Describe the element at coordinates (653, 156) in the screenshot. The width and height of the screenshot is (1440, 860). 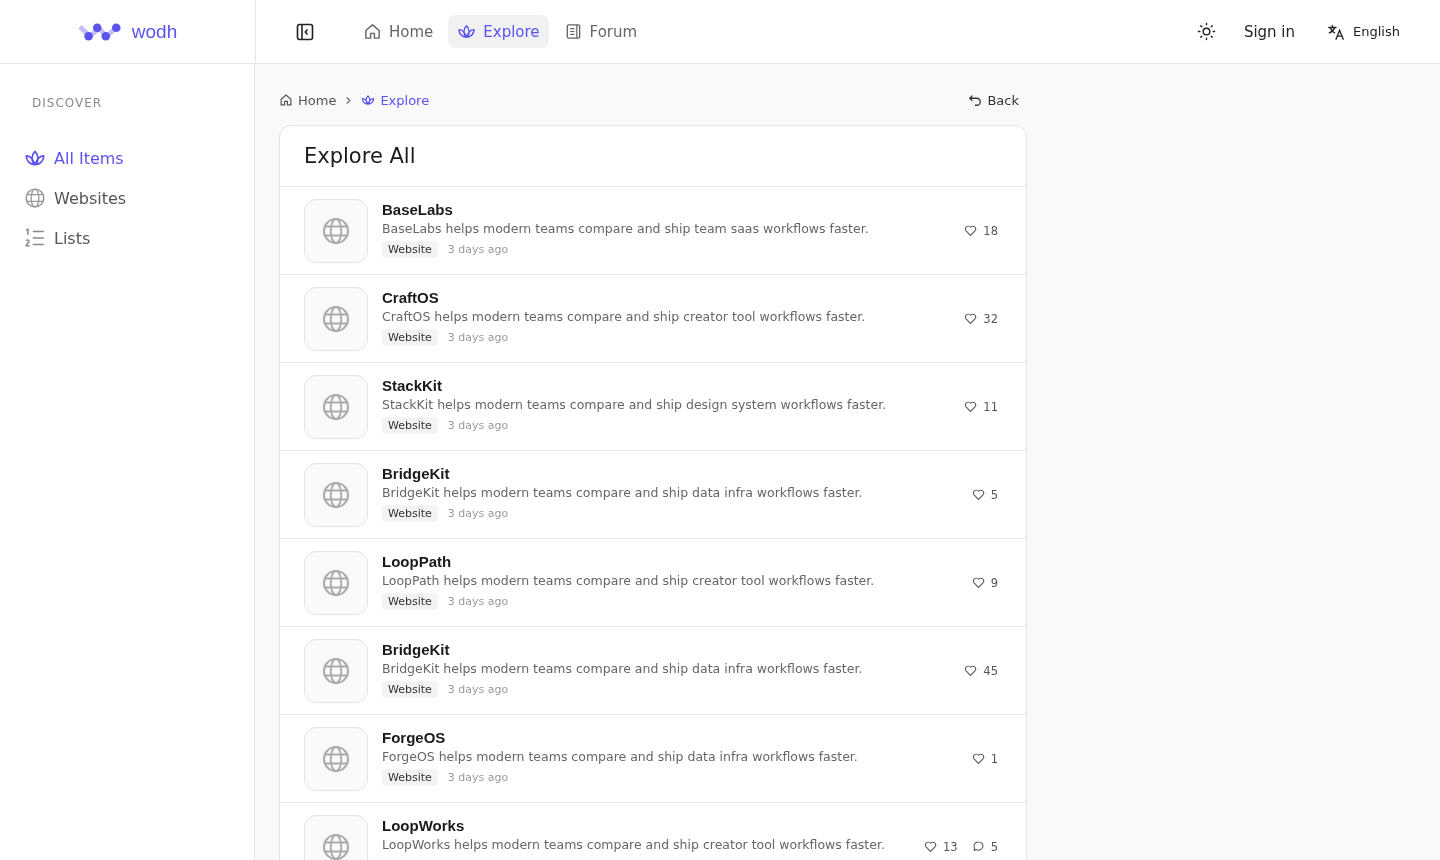
I see `card-title: Explore All` at that location.